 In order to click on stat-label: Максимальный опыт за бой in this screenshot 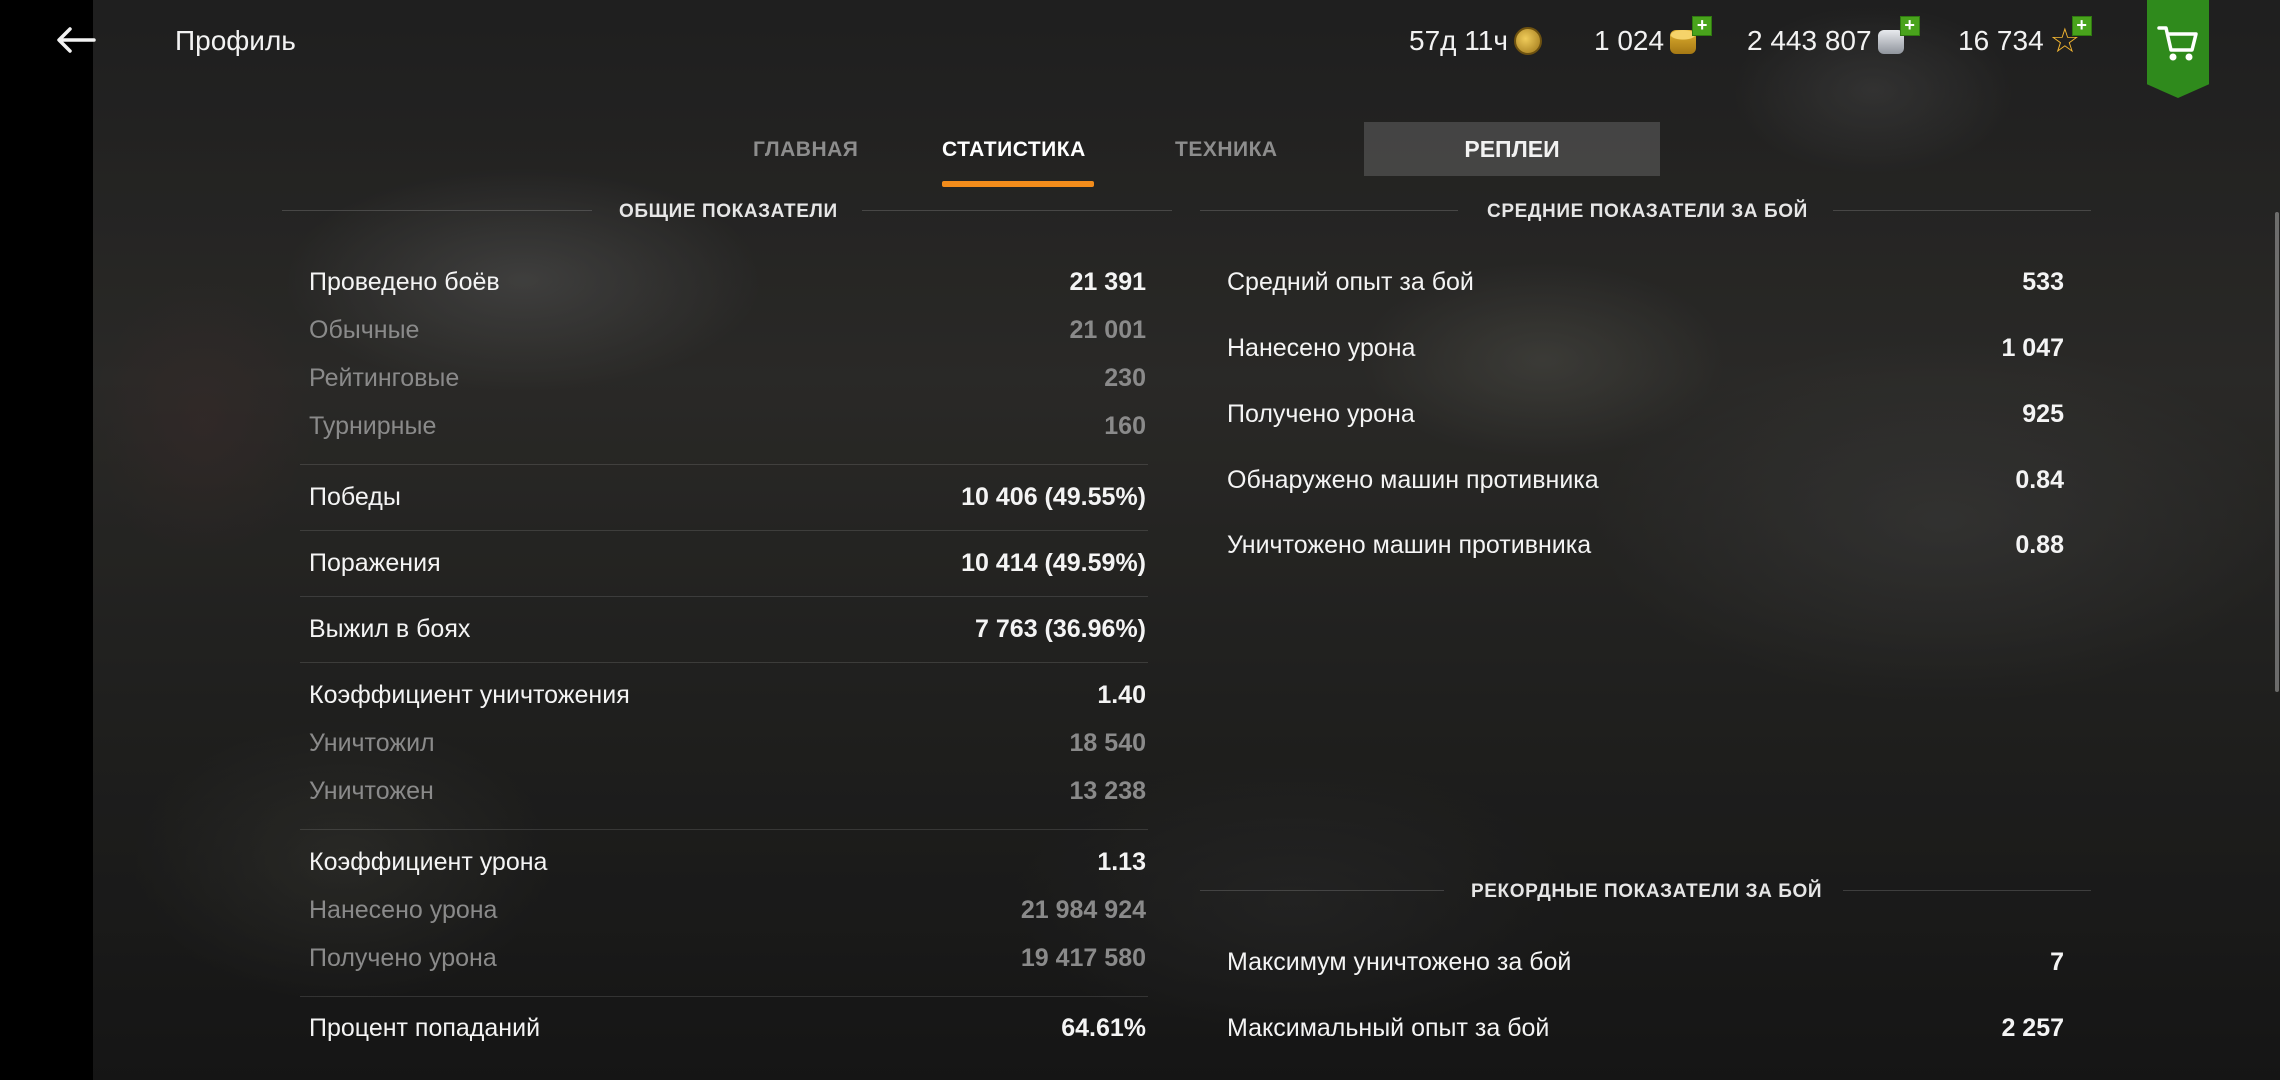, I will do `click(1388, 1028)`.